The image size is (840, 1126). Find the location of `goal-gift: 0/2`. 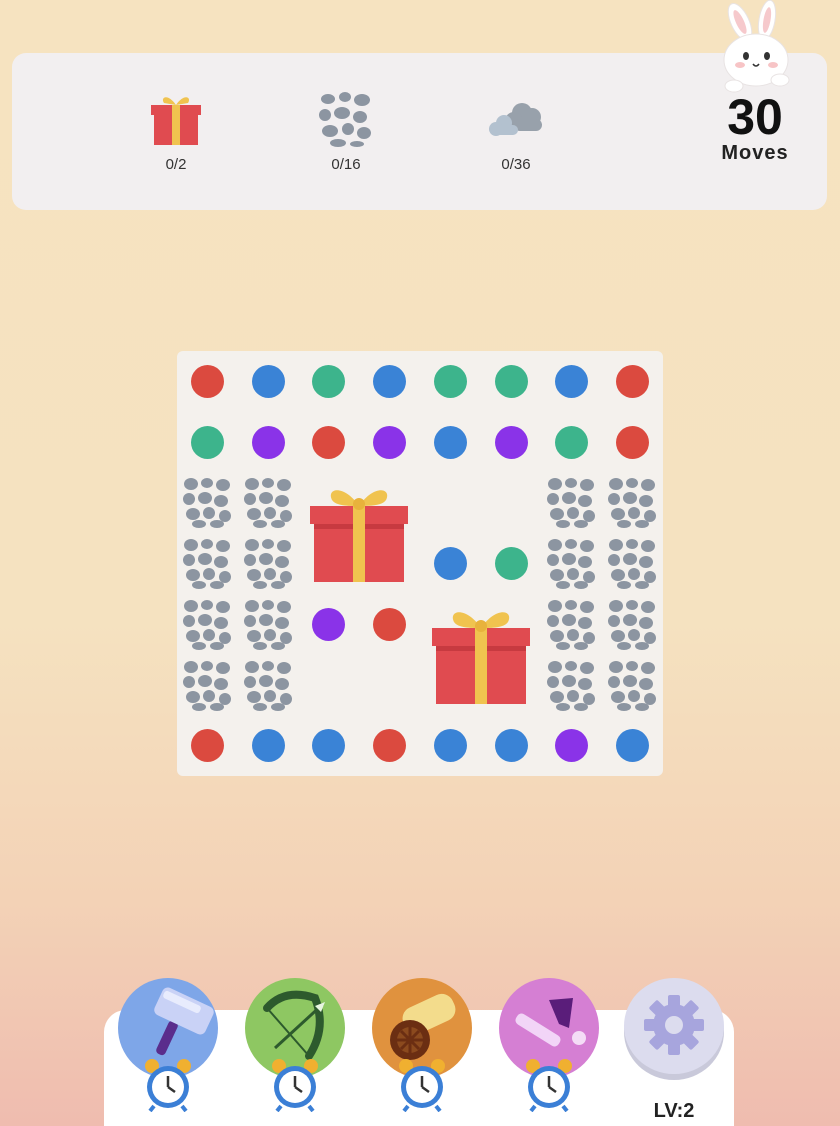

goal-gift: 0/2 is located at coordinates (176, 132).